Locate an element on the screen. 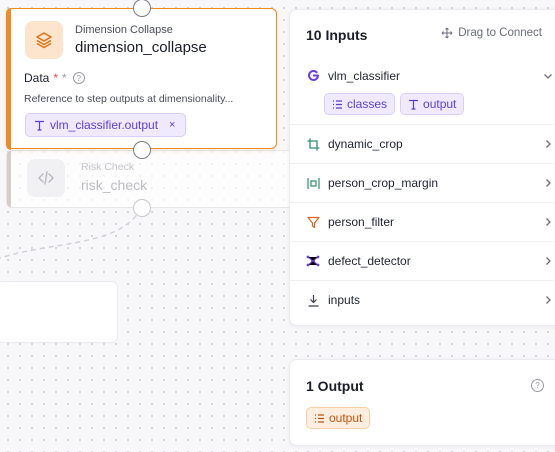 Image resolution: width=555 pixels, height=452 pixels. input-item-vlm-classifier: vlm_classifier is located at coordinates (422, 75).